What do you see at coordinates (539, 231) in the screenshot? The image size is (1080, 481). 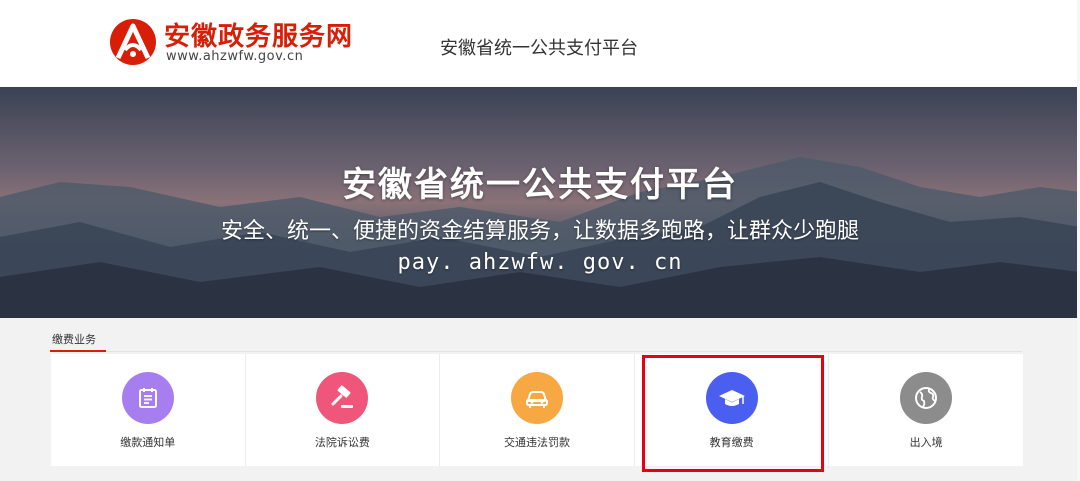 I see `banner-subtitle: 安全、统一、便捷的资金结算服务，让数据多跑路，让群众少跑腿` at bounding box center [539, 231].